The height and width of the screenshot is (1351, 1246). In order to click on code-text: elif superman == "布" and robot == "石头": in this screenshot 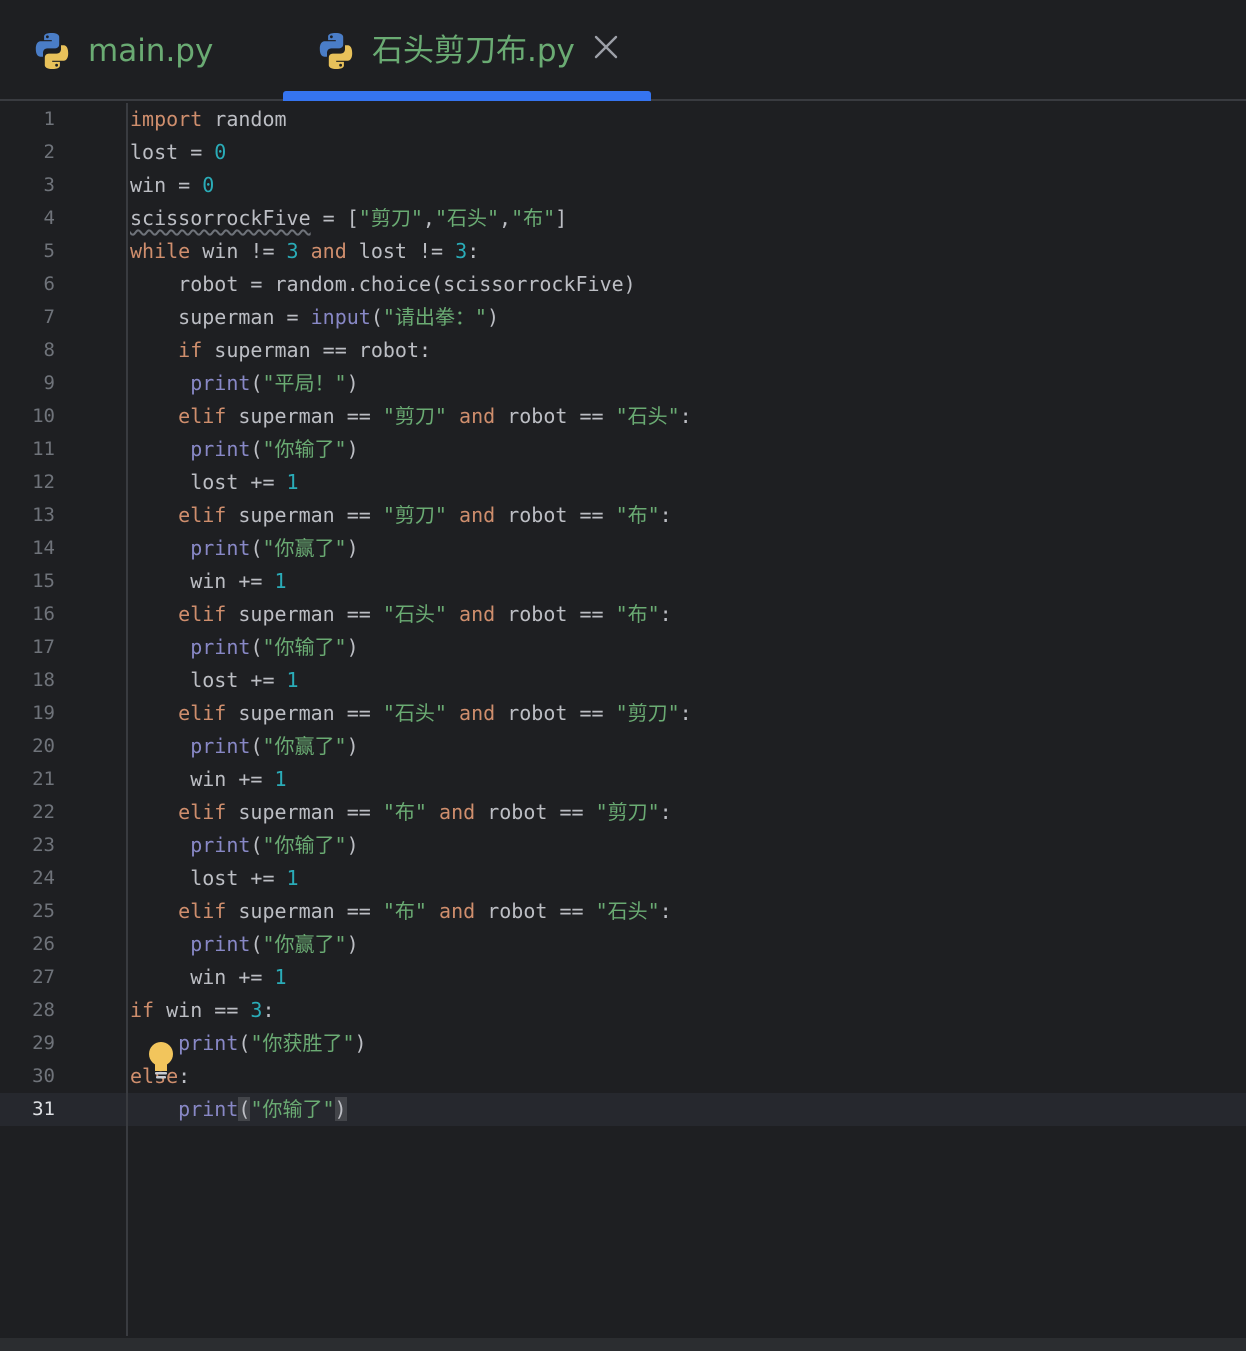, I will do `click(401, 911)`.